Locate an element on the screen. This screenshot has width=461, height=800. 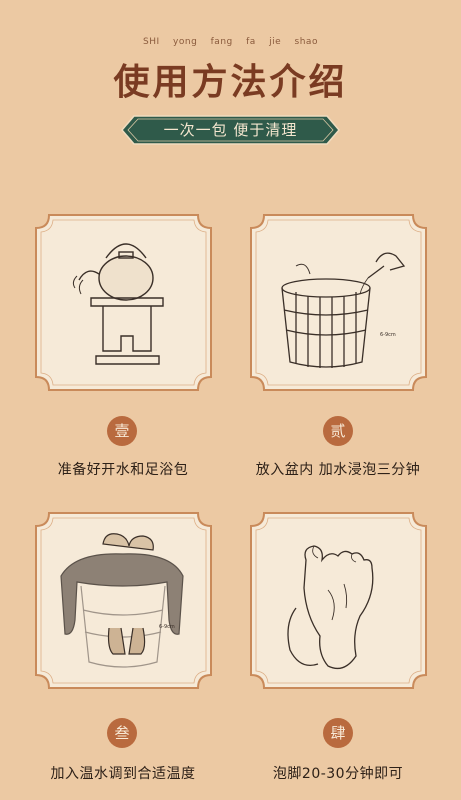
step-4-caption: 泡脚20-30分钟即可 is located at coordinates (338, 774).